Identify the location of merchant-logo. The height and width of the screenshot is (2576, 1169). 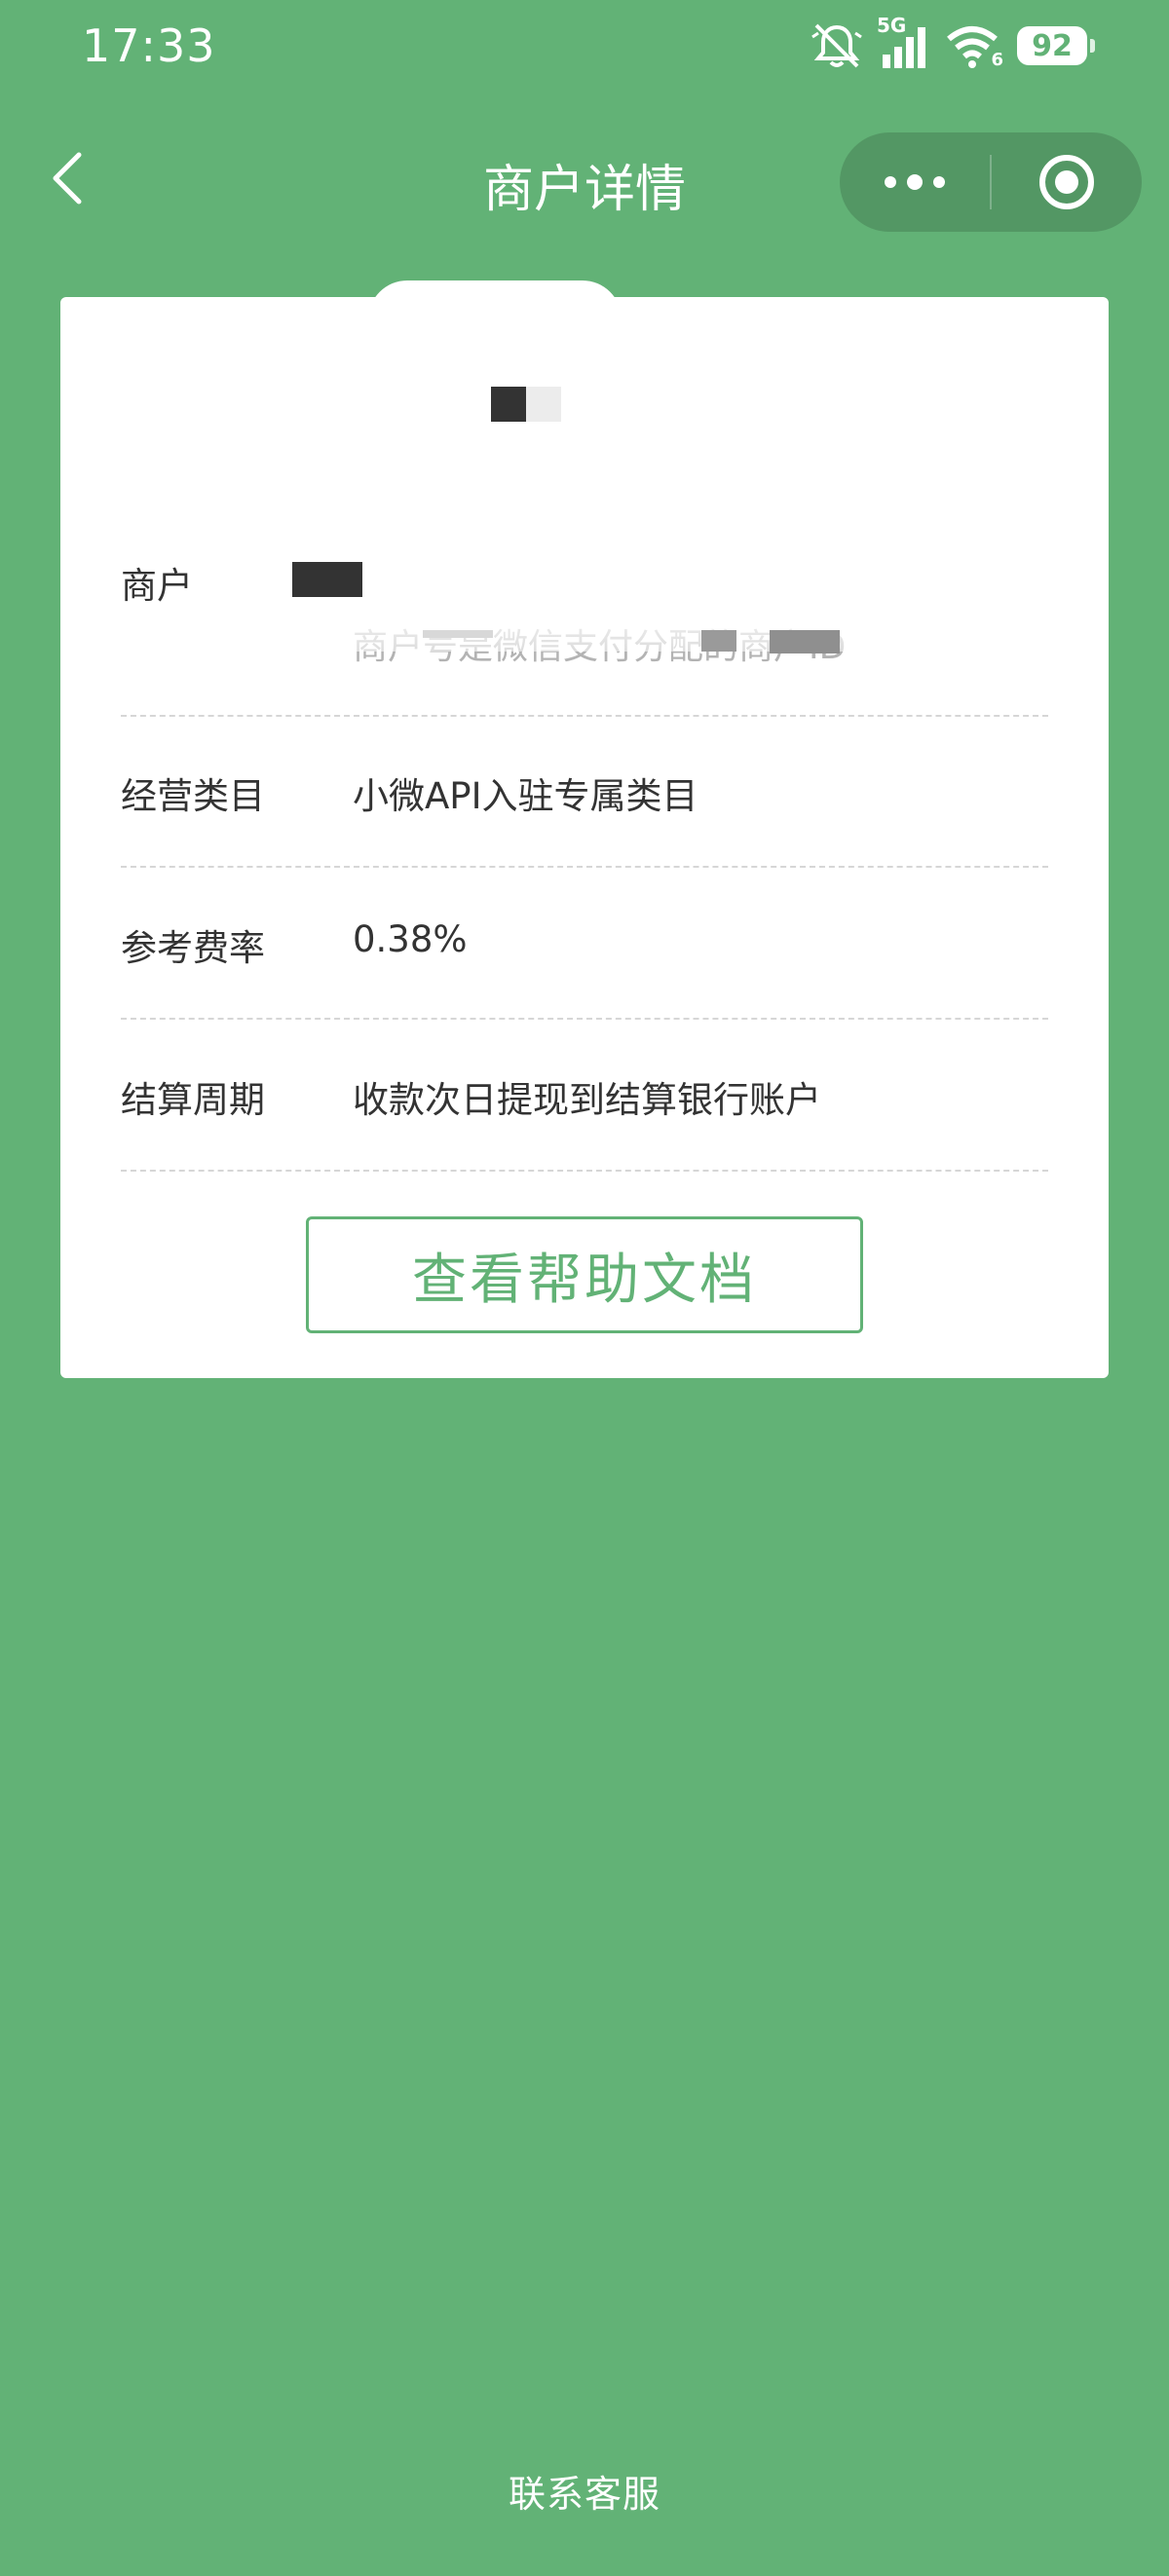
(526, 404).